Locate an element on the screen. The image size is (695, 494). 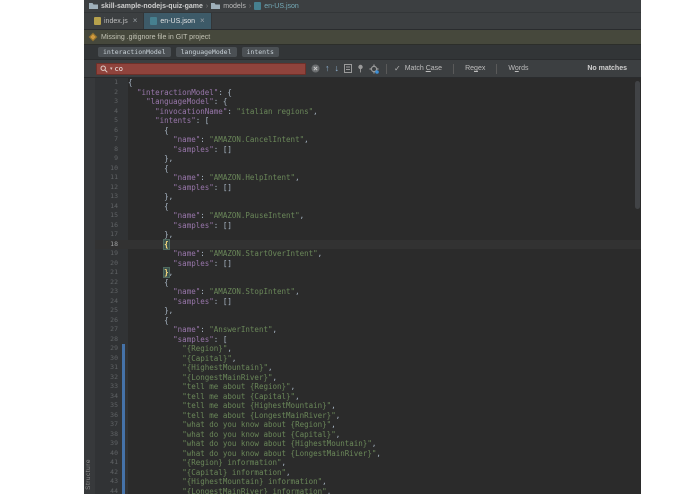
code-line-36: 36 "tell me about {LongestMainRiver}", is located at coordinates (368, 415).